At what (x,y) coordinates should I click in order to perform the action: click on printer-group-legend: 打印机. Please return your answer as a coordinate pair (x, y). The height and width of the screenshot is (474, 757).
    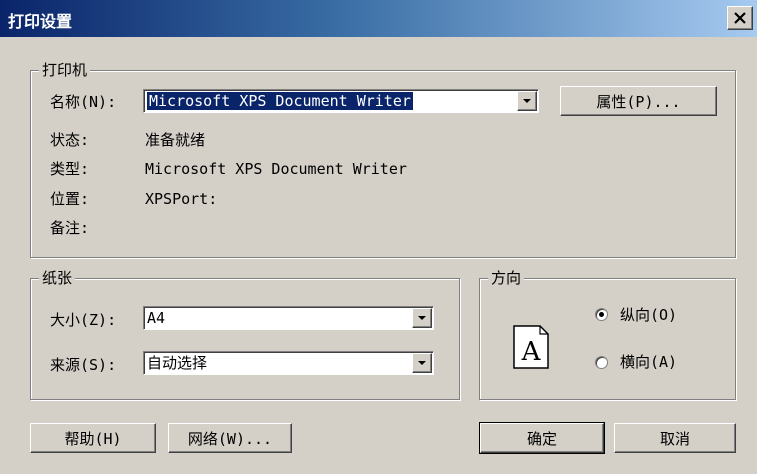
    Looking at the image, I should click on (65, 70).